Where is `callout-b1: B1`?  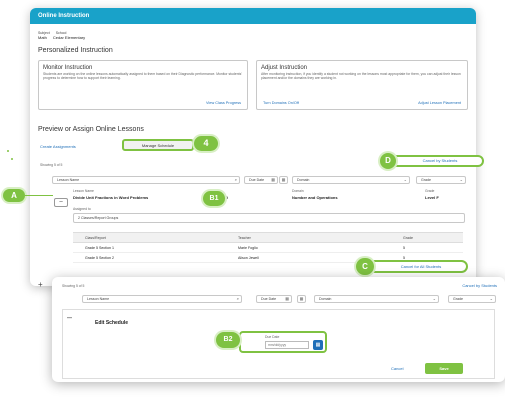
callout-b1: B1 is located at coordinates (214, 198).